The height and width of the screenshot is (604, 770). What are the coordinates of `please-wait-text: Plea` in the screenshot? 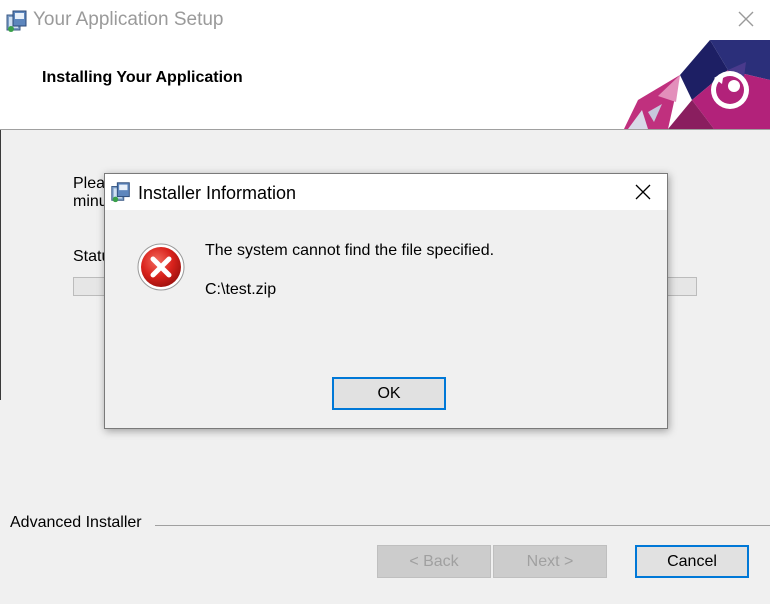 It's located at (89, 183).